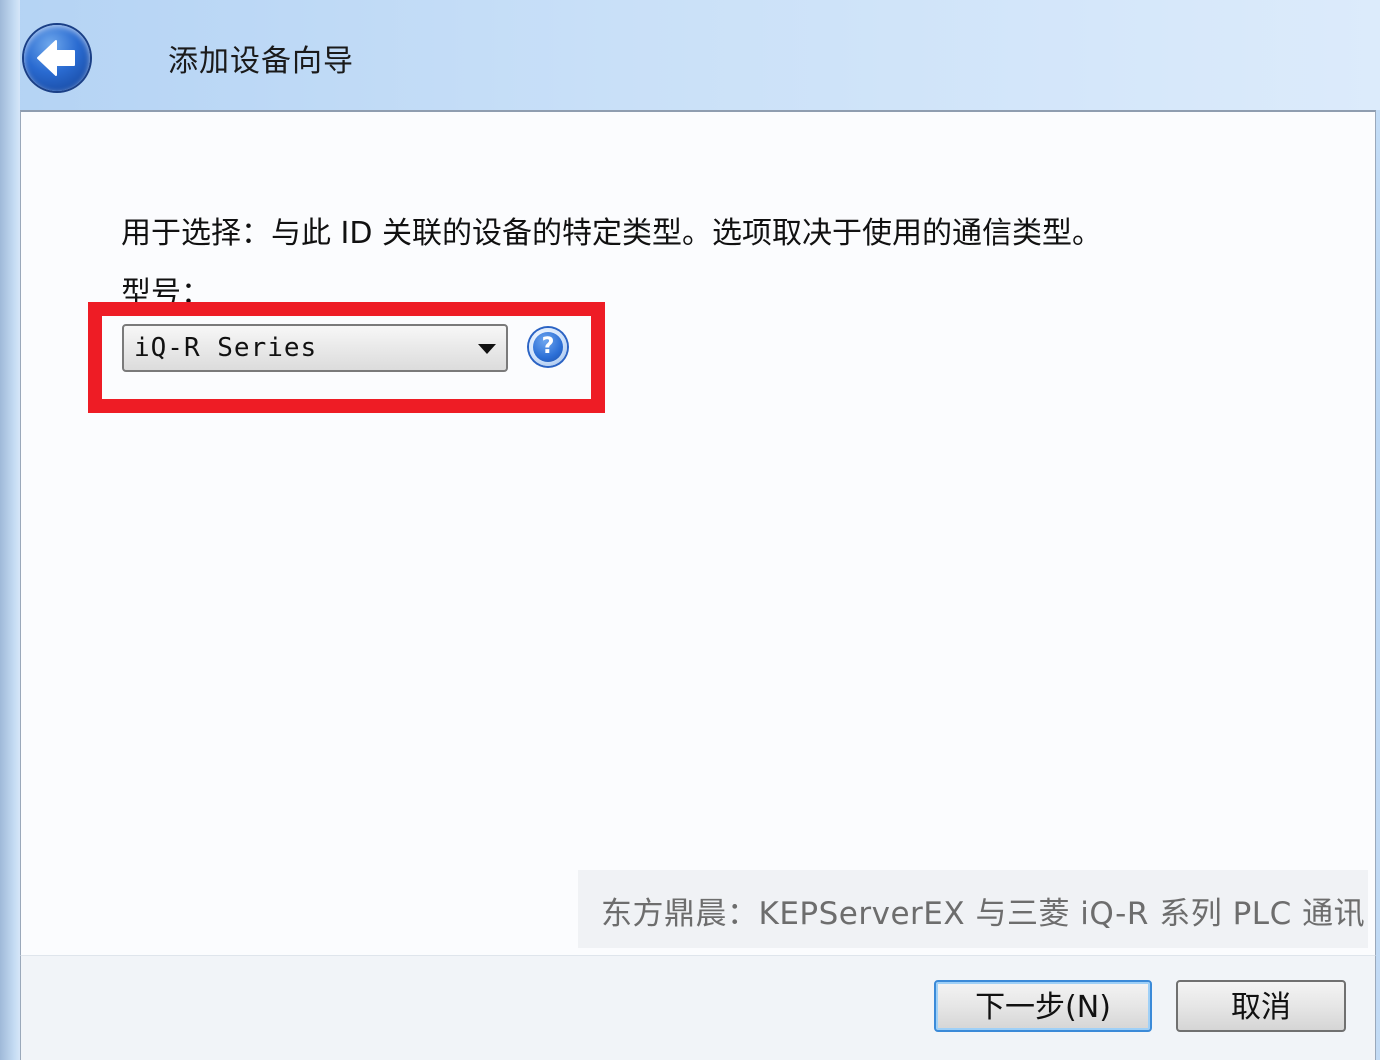 The height and width of the screenshot is (1060, 1380). What do you see at coordinates (1261, 1006) in the screenshot?
I see `cancel-button: 取消` at bounding box center [1261, 1006].